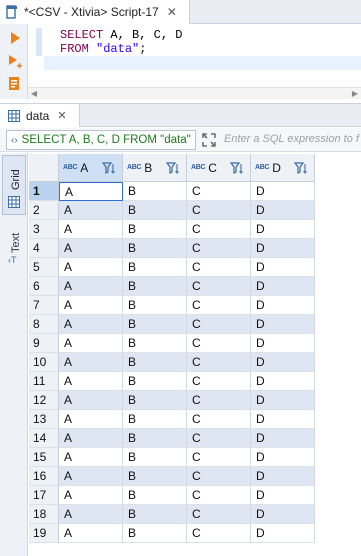 This screenshot has height=556, width=361. Describe the element at coordinates (15, 62) in the screenshot. I see `execute-in-new-tab-button` at that location.